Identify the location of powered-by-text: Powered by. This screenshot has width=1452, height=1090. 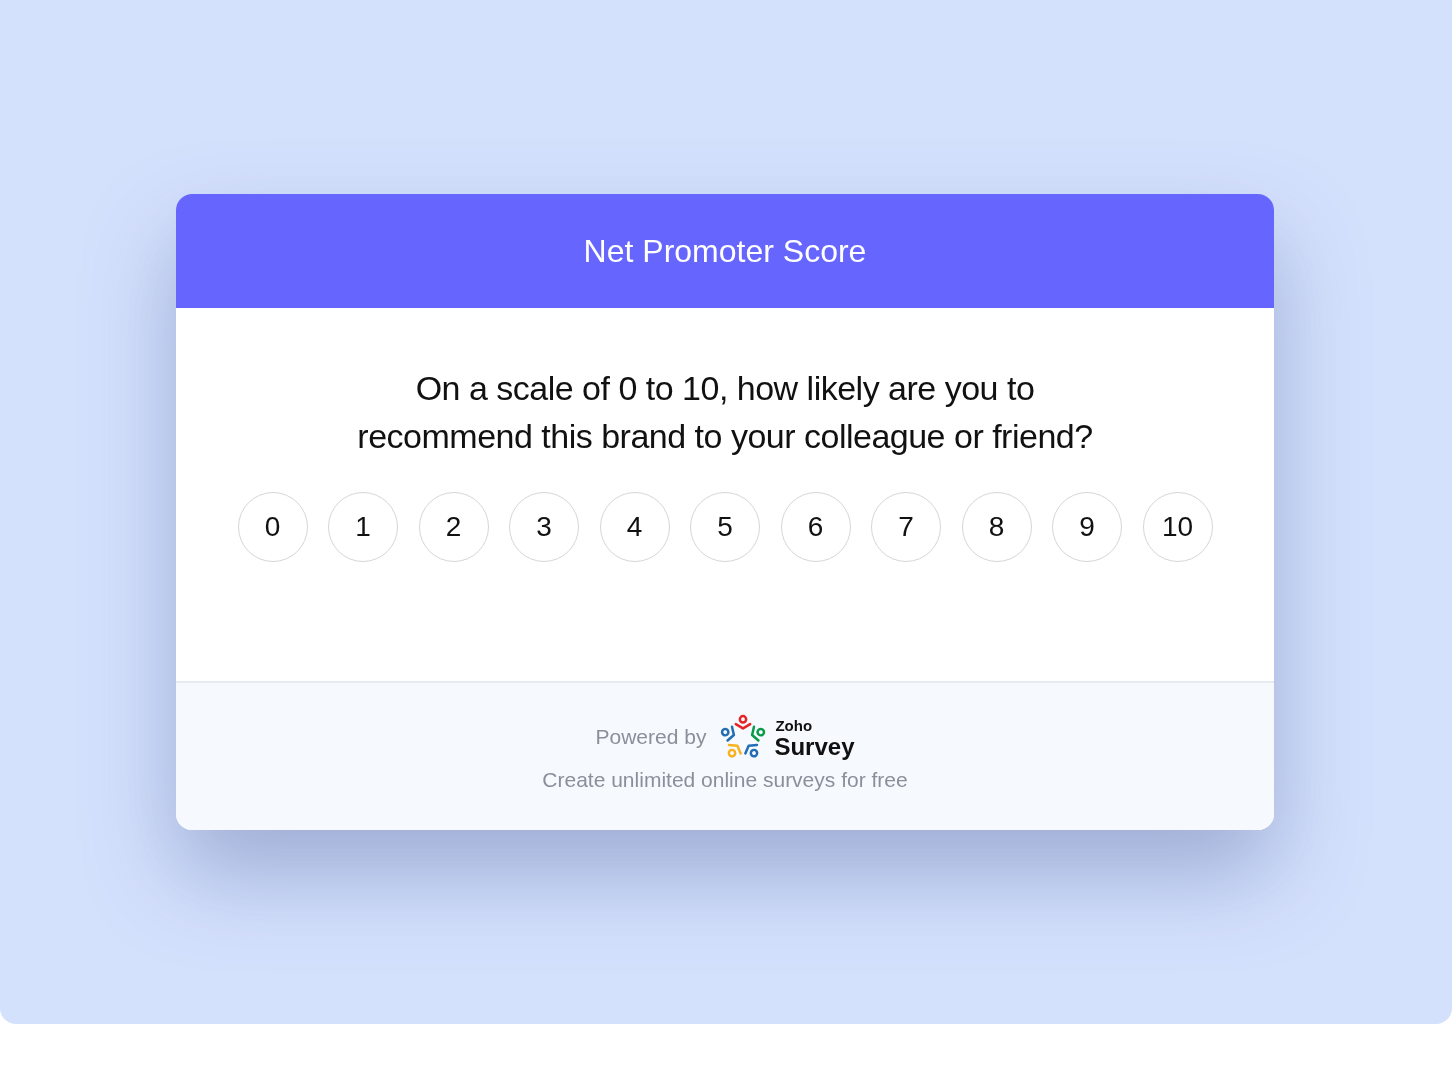
(651, 737).